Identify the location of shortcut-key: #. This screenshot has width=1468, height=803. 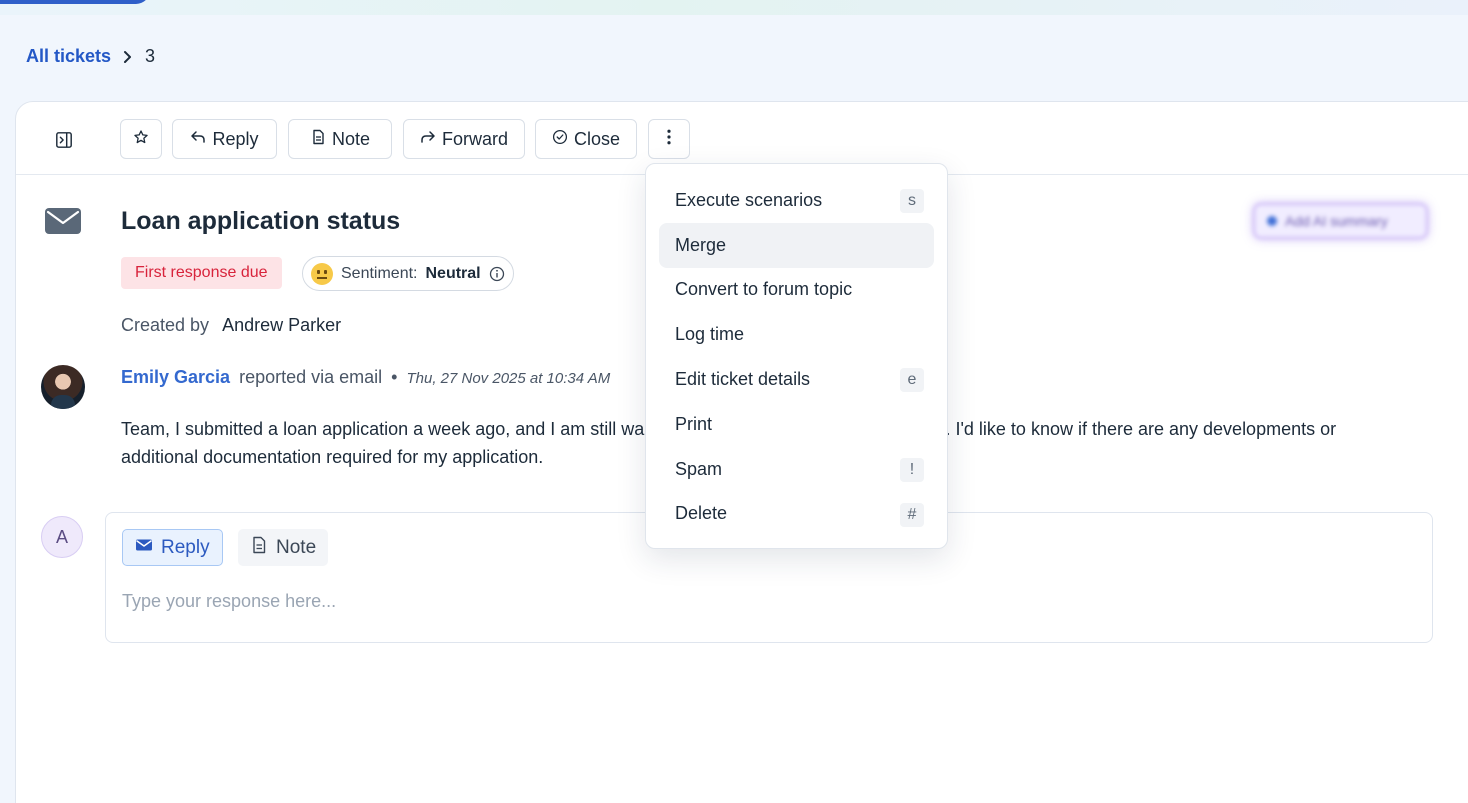
(912, 514).